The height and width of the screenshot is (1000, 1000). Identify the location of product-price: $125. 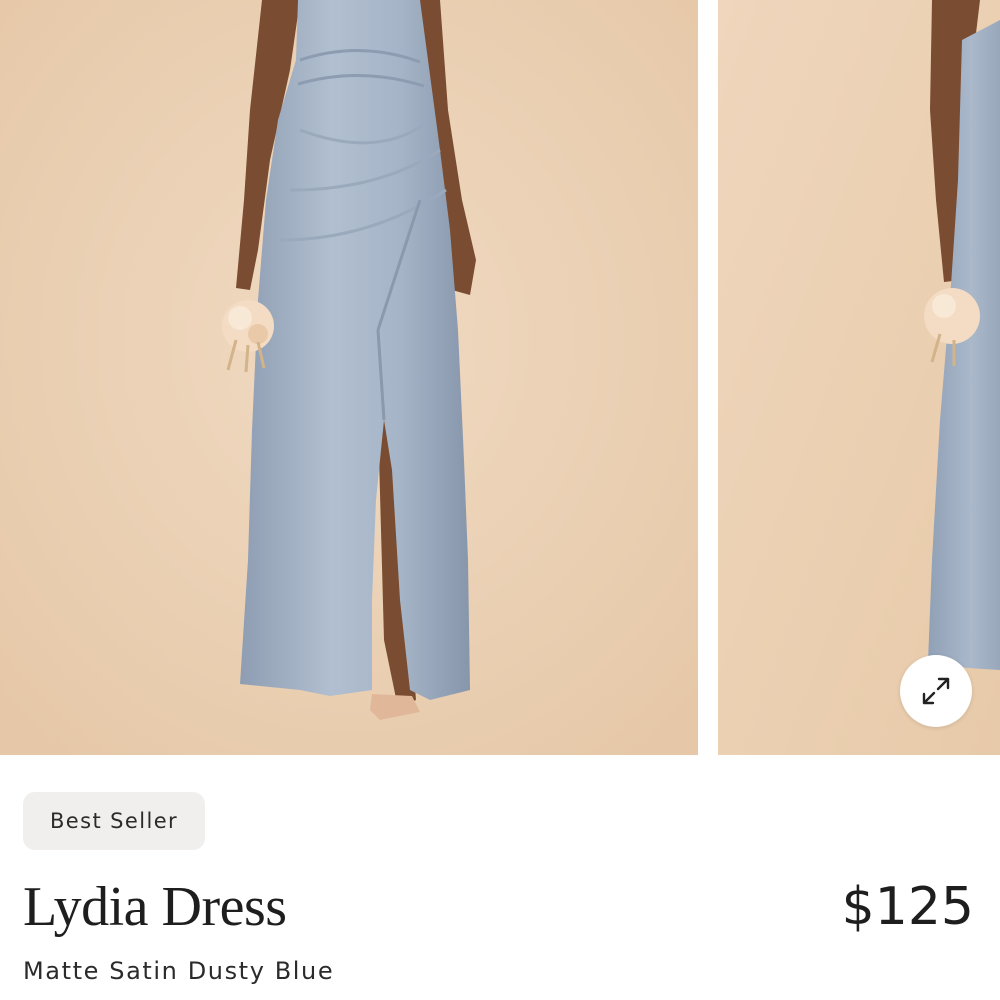
(907, 907).